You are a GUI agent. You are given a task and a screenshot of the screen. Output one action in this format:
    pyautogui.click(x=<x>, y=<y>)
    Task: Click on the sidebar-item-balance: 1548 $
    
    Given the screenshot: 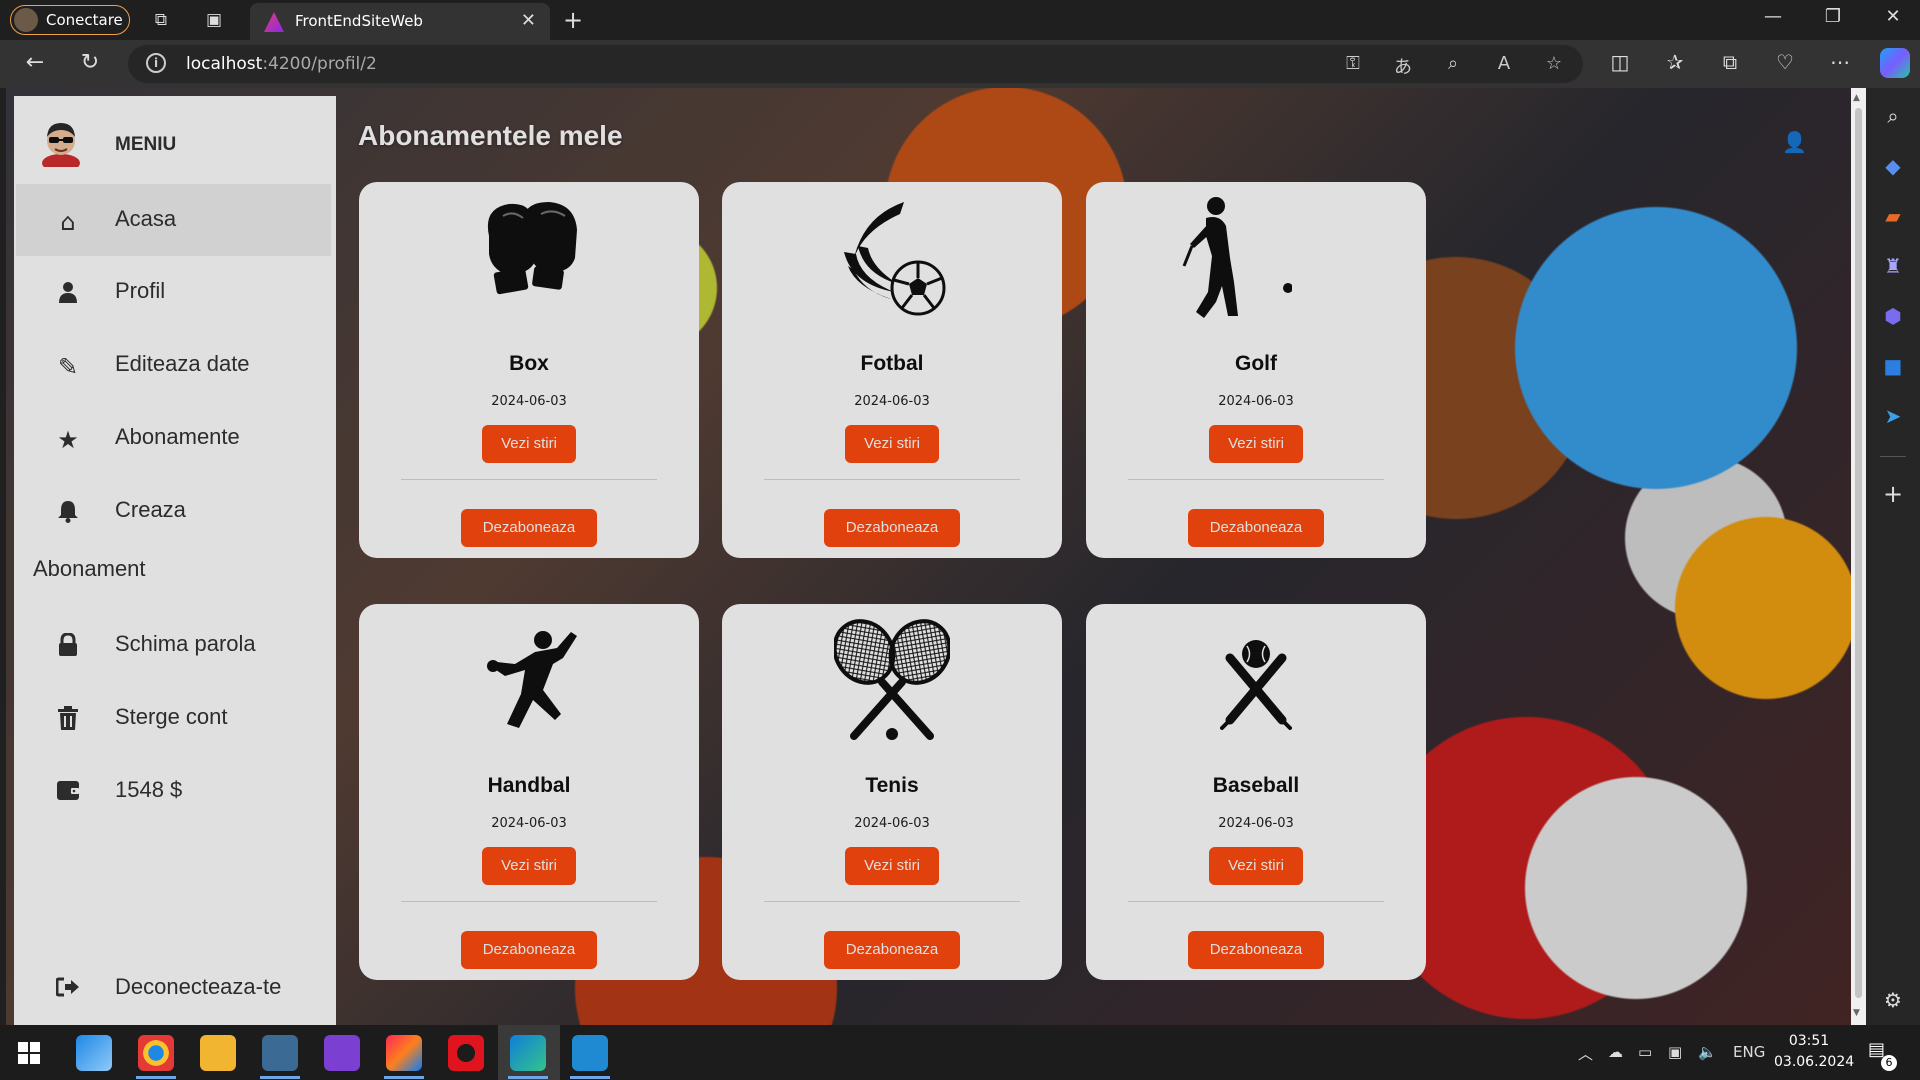 What is the action you would take?
    pyautogui.click(x=173, y=791)
    